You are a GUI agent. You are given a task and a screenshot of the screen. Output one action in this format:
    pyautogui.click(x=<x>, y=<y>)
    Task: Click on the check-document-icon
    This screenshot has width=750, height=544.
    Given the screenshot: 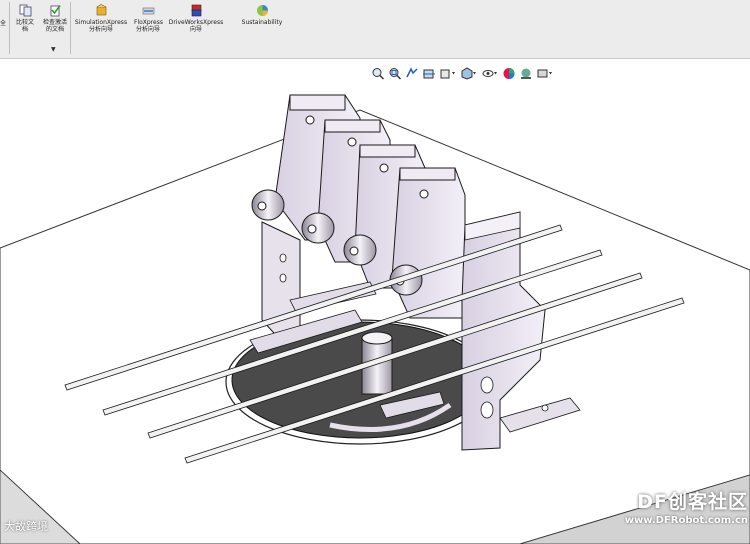 What is the action you would take?
    pyautogui.click(x=55, y=11)
    